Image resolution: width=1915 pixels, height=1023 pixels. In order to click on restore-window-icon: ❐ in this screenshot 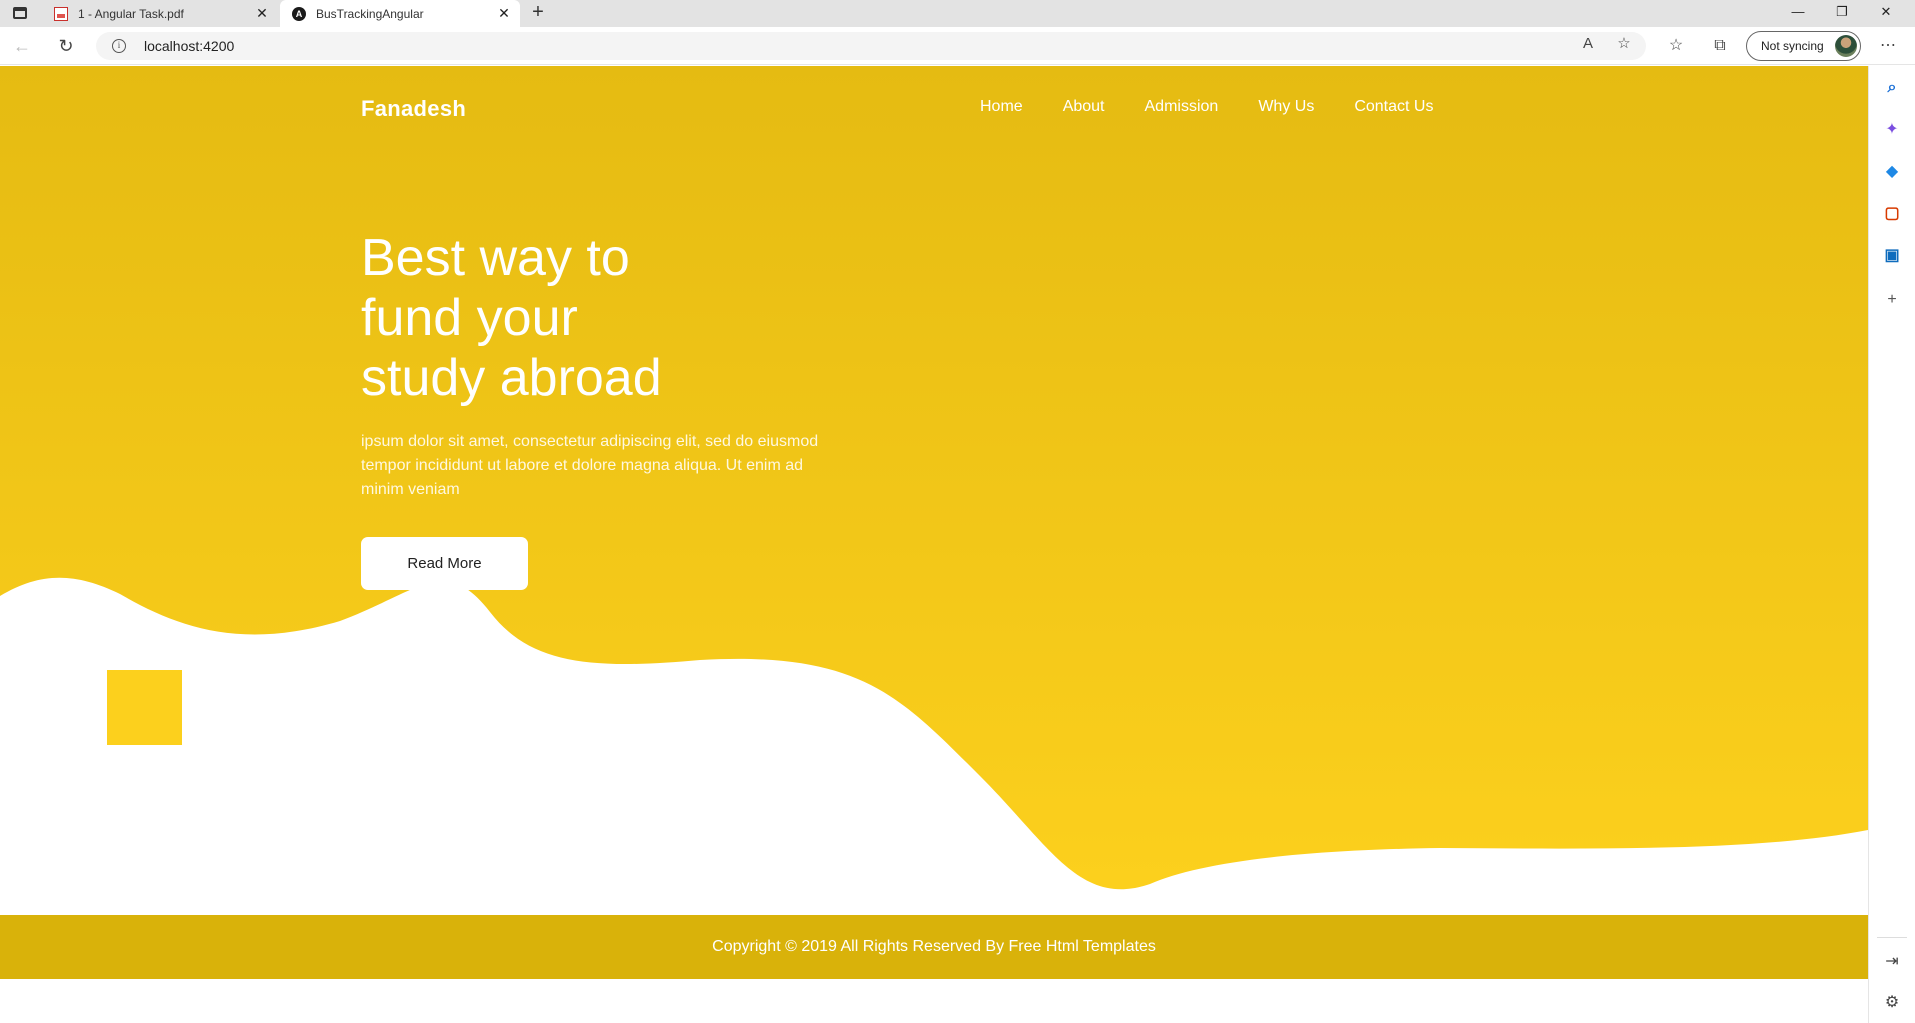, I will do `click(1842, 13)`.